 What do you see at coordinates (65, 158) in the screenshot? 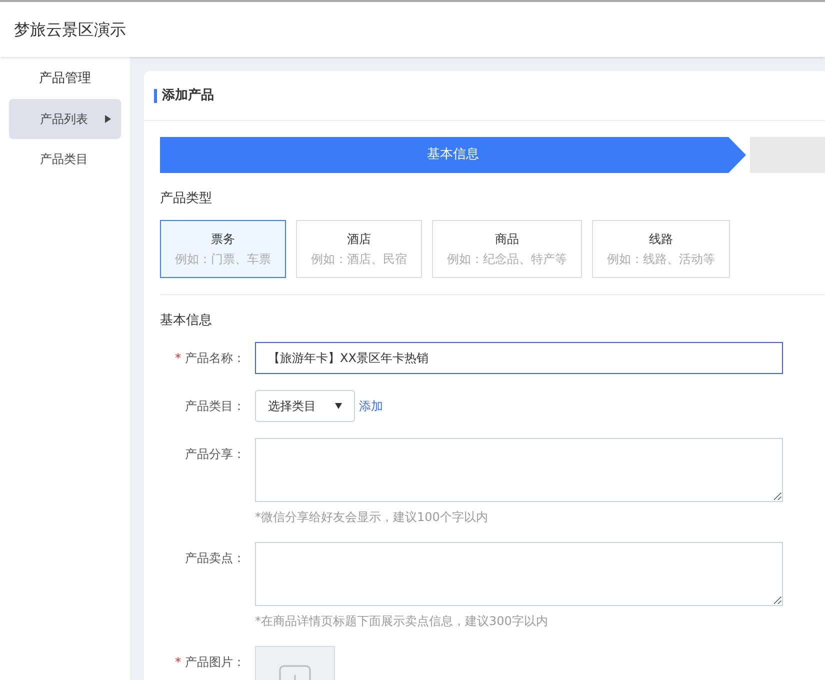
I see `sidebar-item: 产品类目` at bounding box center [65, 158].